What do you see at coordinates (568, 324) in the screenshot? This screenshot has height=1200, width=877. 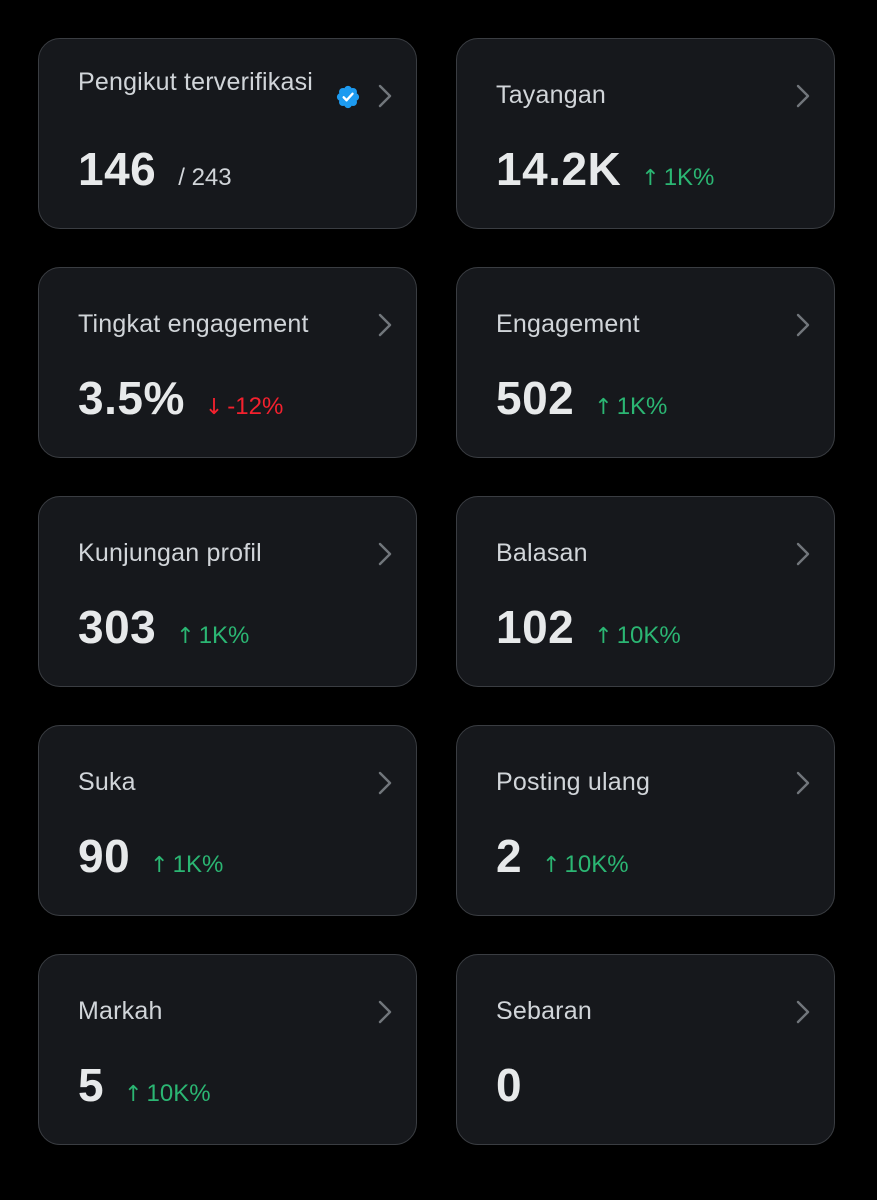 I see `metric-title: Engagement` at bounding box center [568, 324].